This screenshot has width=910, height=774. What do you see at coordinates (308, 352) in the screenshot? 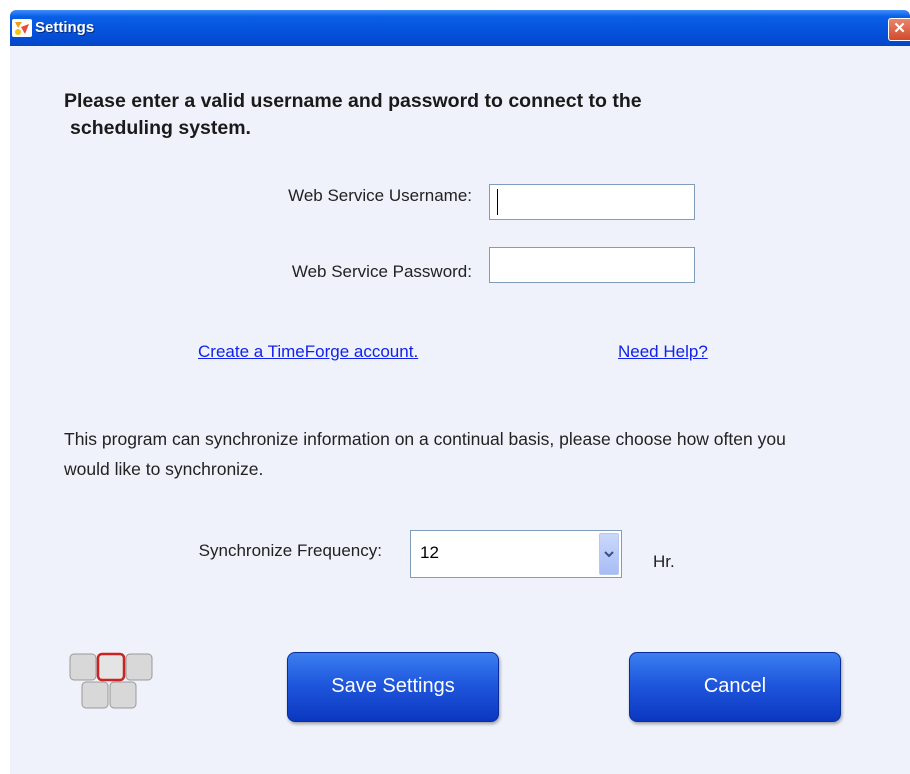
I see `create-account-link: Create a TimeForge account.` at bounding box center [308, 352].